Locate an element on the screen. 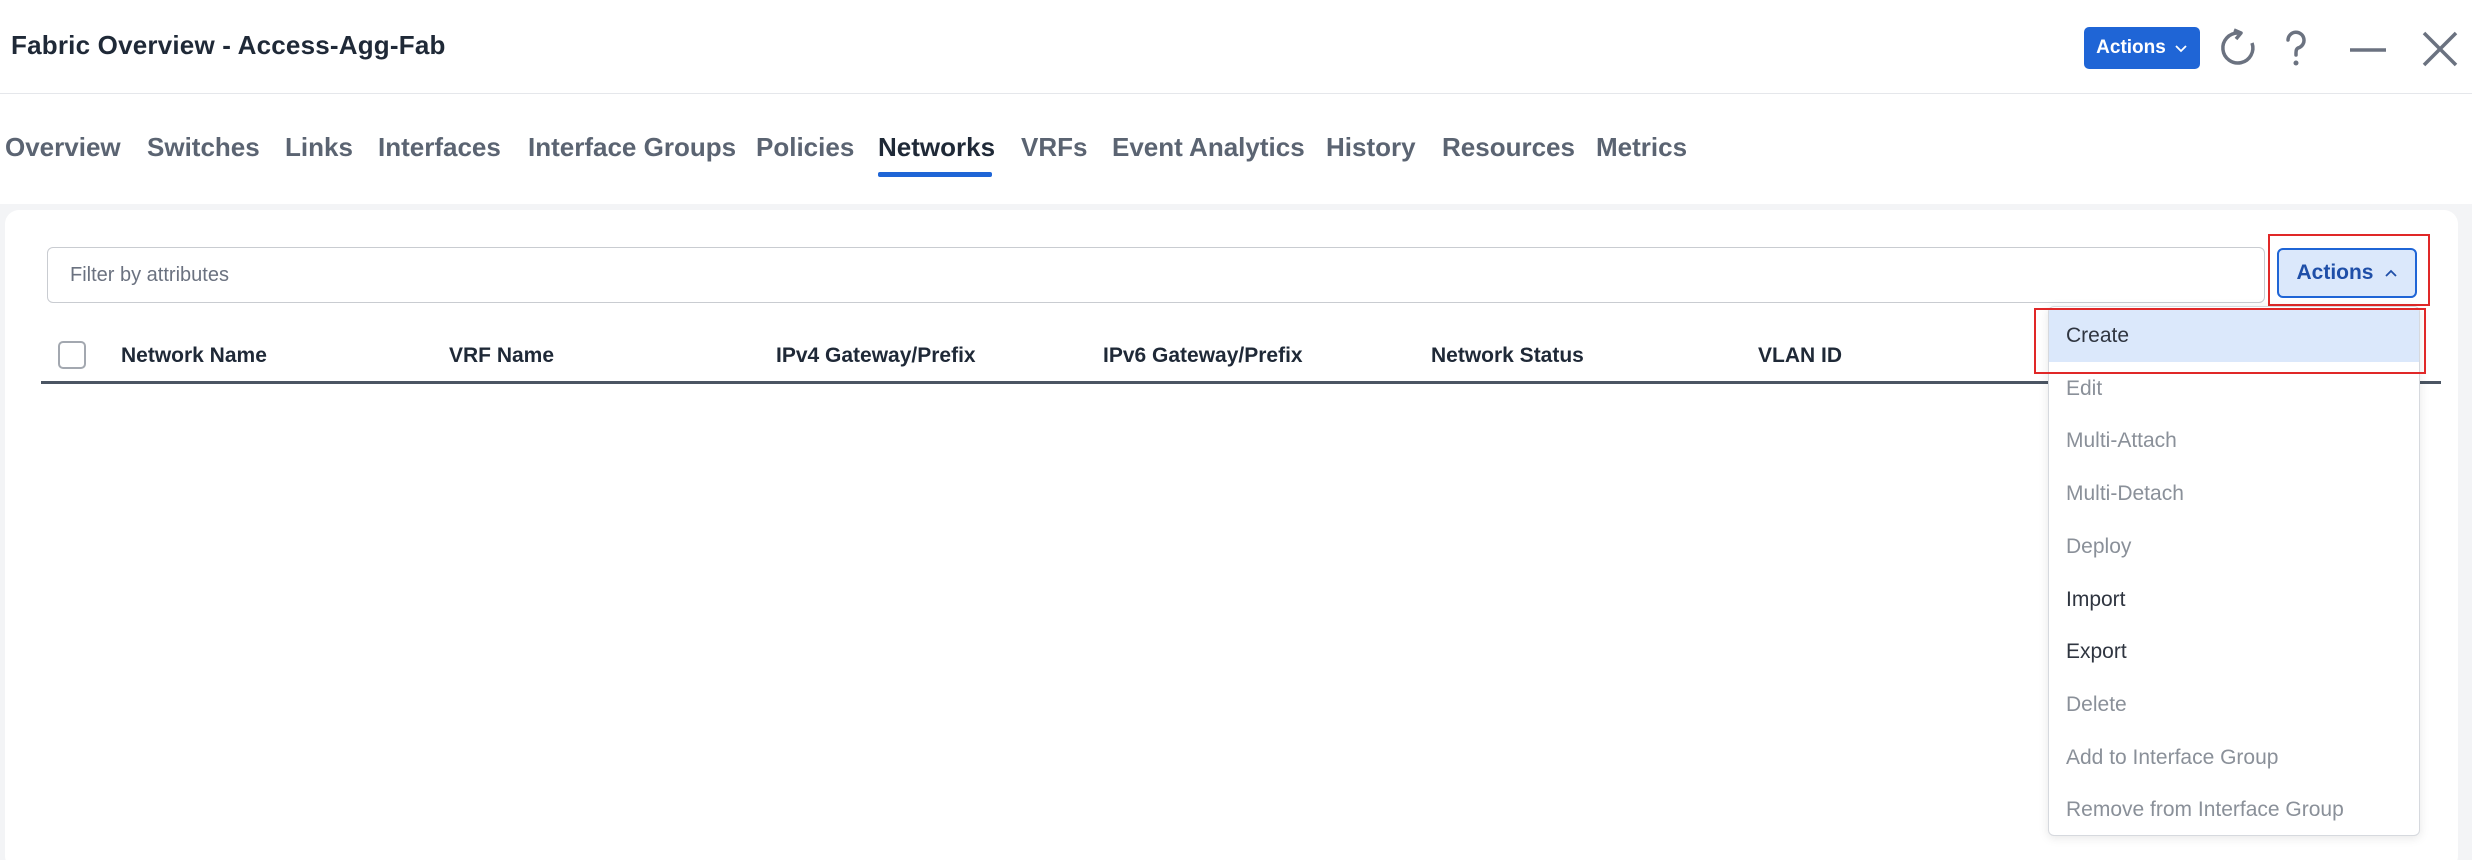 This screenshot has height=860, width=2472. menu-item-delete: Delete is located at coordinates (2234, 705).